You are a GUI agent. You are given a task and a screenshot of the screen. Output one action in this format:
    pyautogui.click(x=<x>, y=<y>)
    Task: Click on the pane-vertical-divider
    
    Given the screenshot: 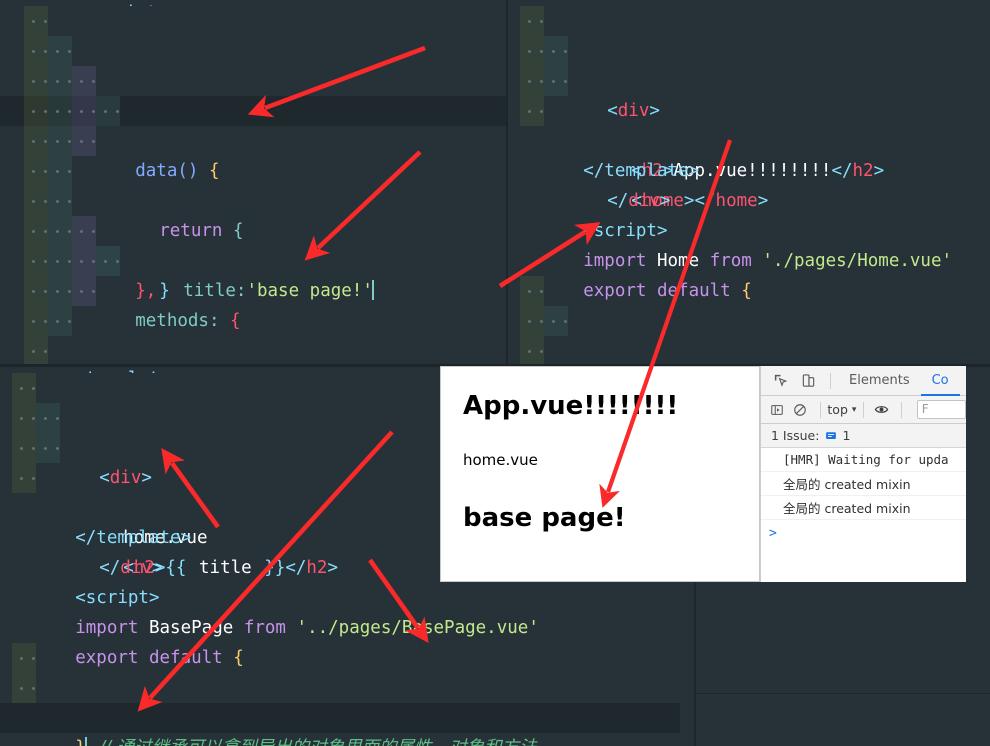 What is the action you would take?
    pyautogui.click(x=507, y=183)
    